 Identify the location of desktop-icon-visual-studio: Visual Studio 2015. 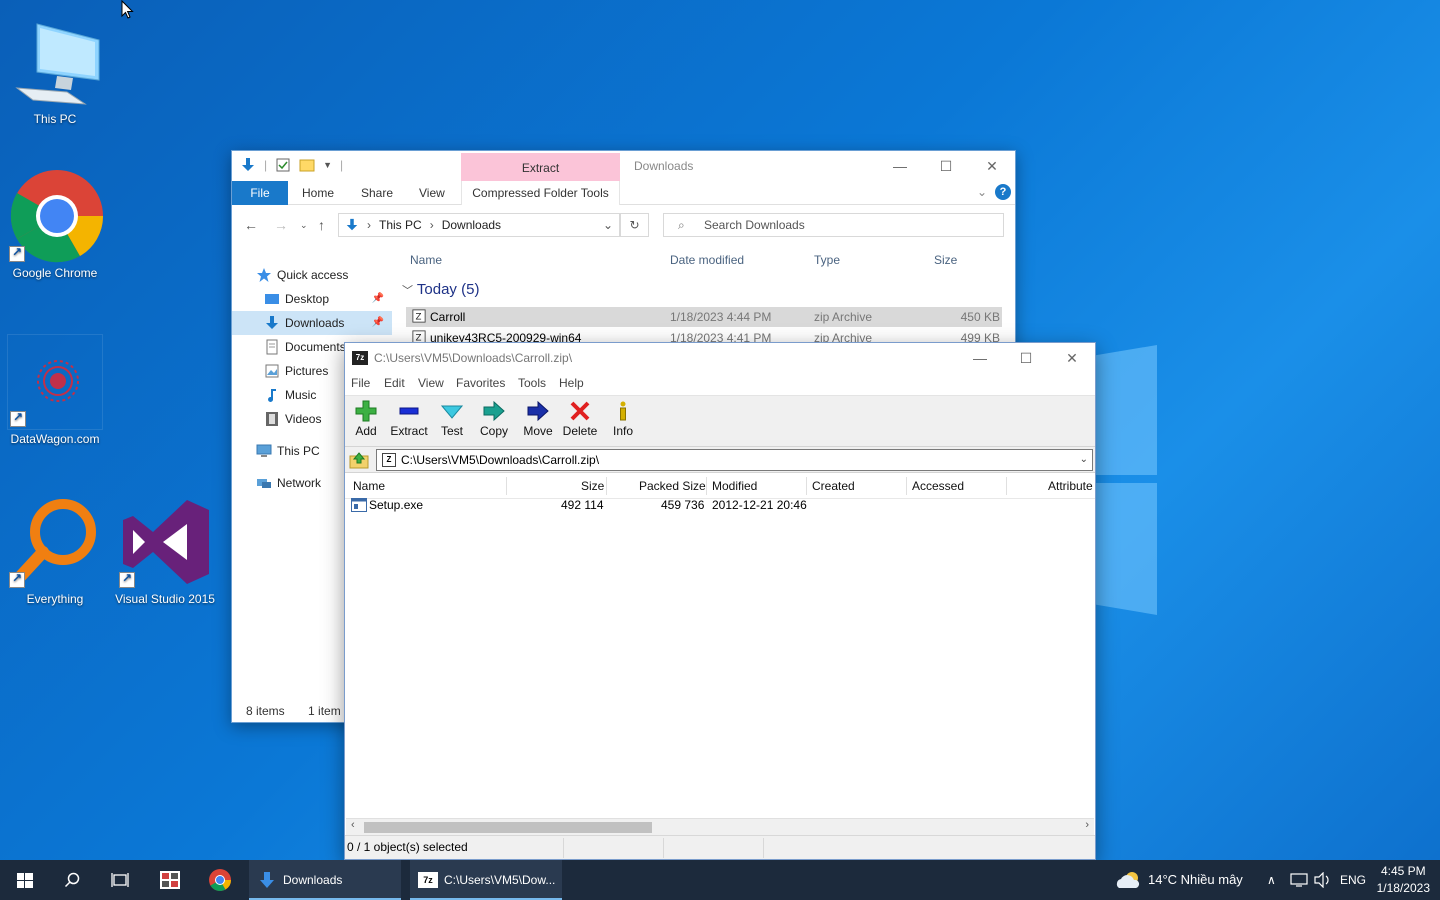
(165, 550).